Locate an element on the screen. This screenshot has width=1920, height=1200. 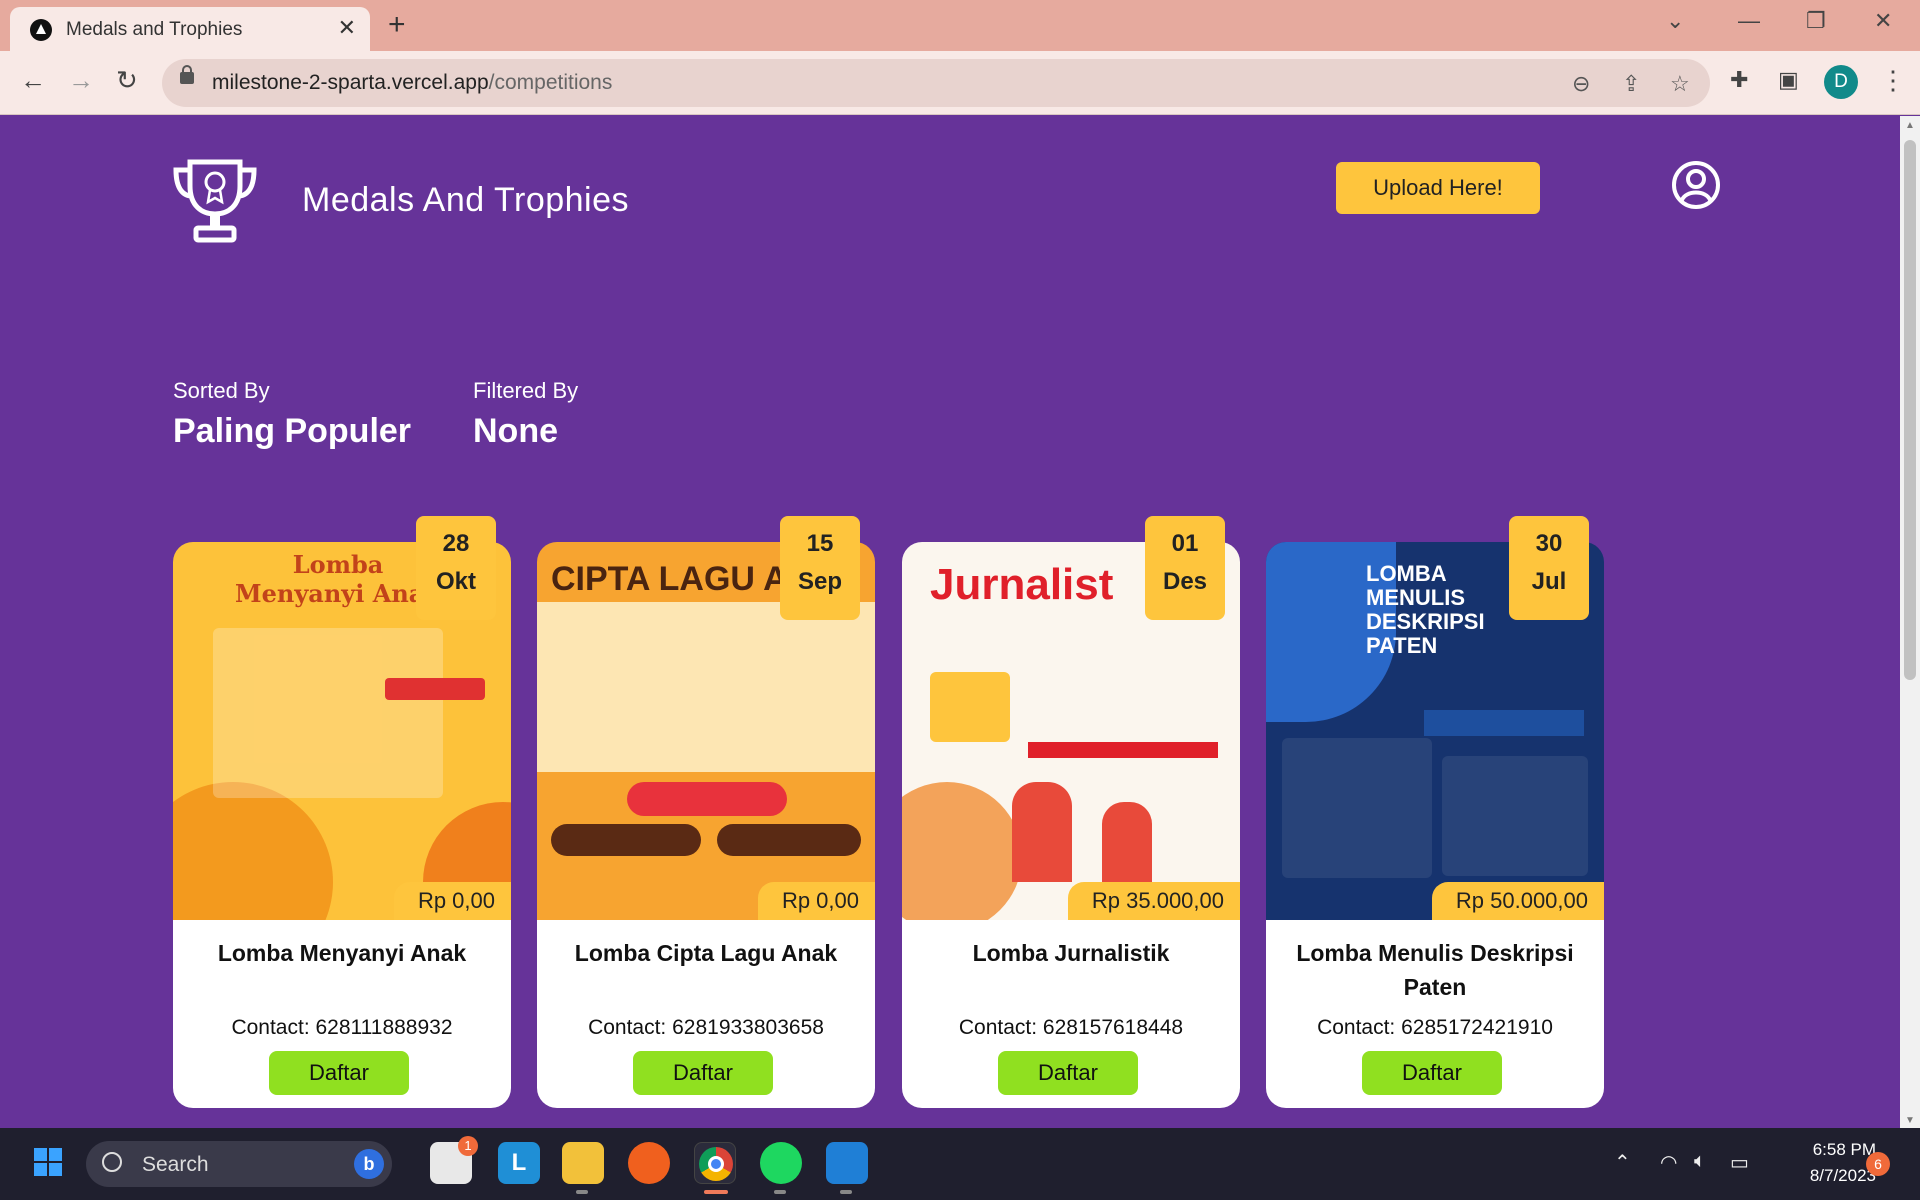
poster-title: Lomba Menyanyi Anak is located at coordinates (338, 579).